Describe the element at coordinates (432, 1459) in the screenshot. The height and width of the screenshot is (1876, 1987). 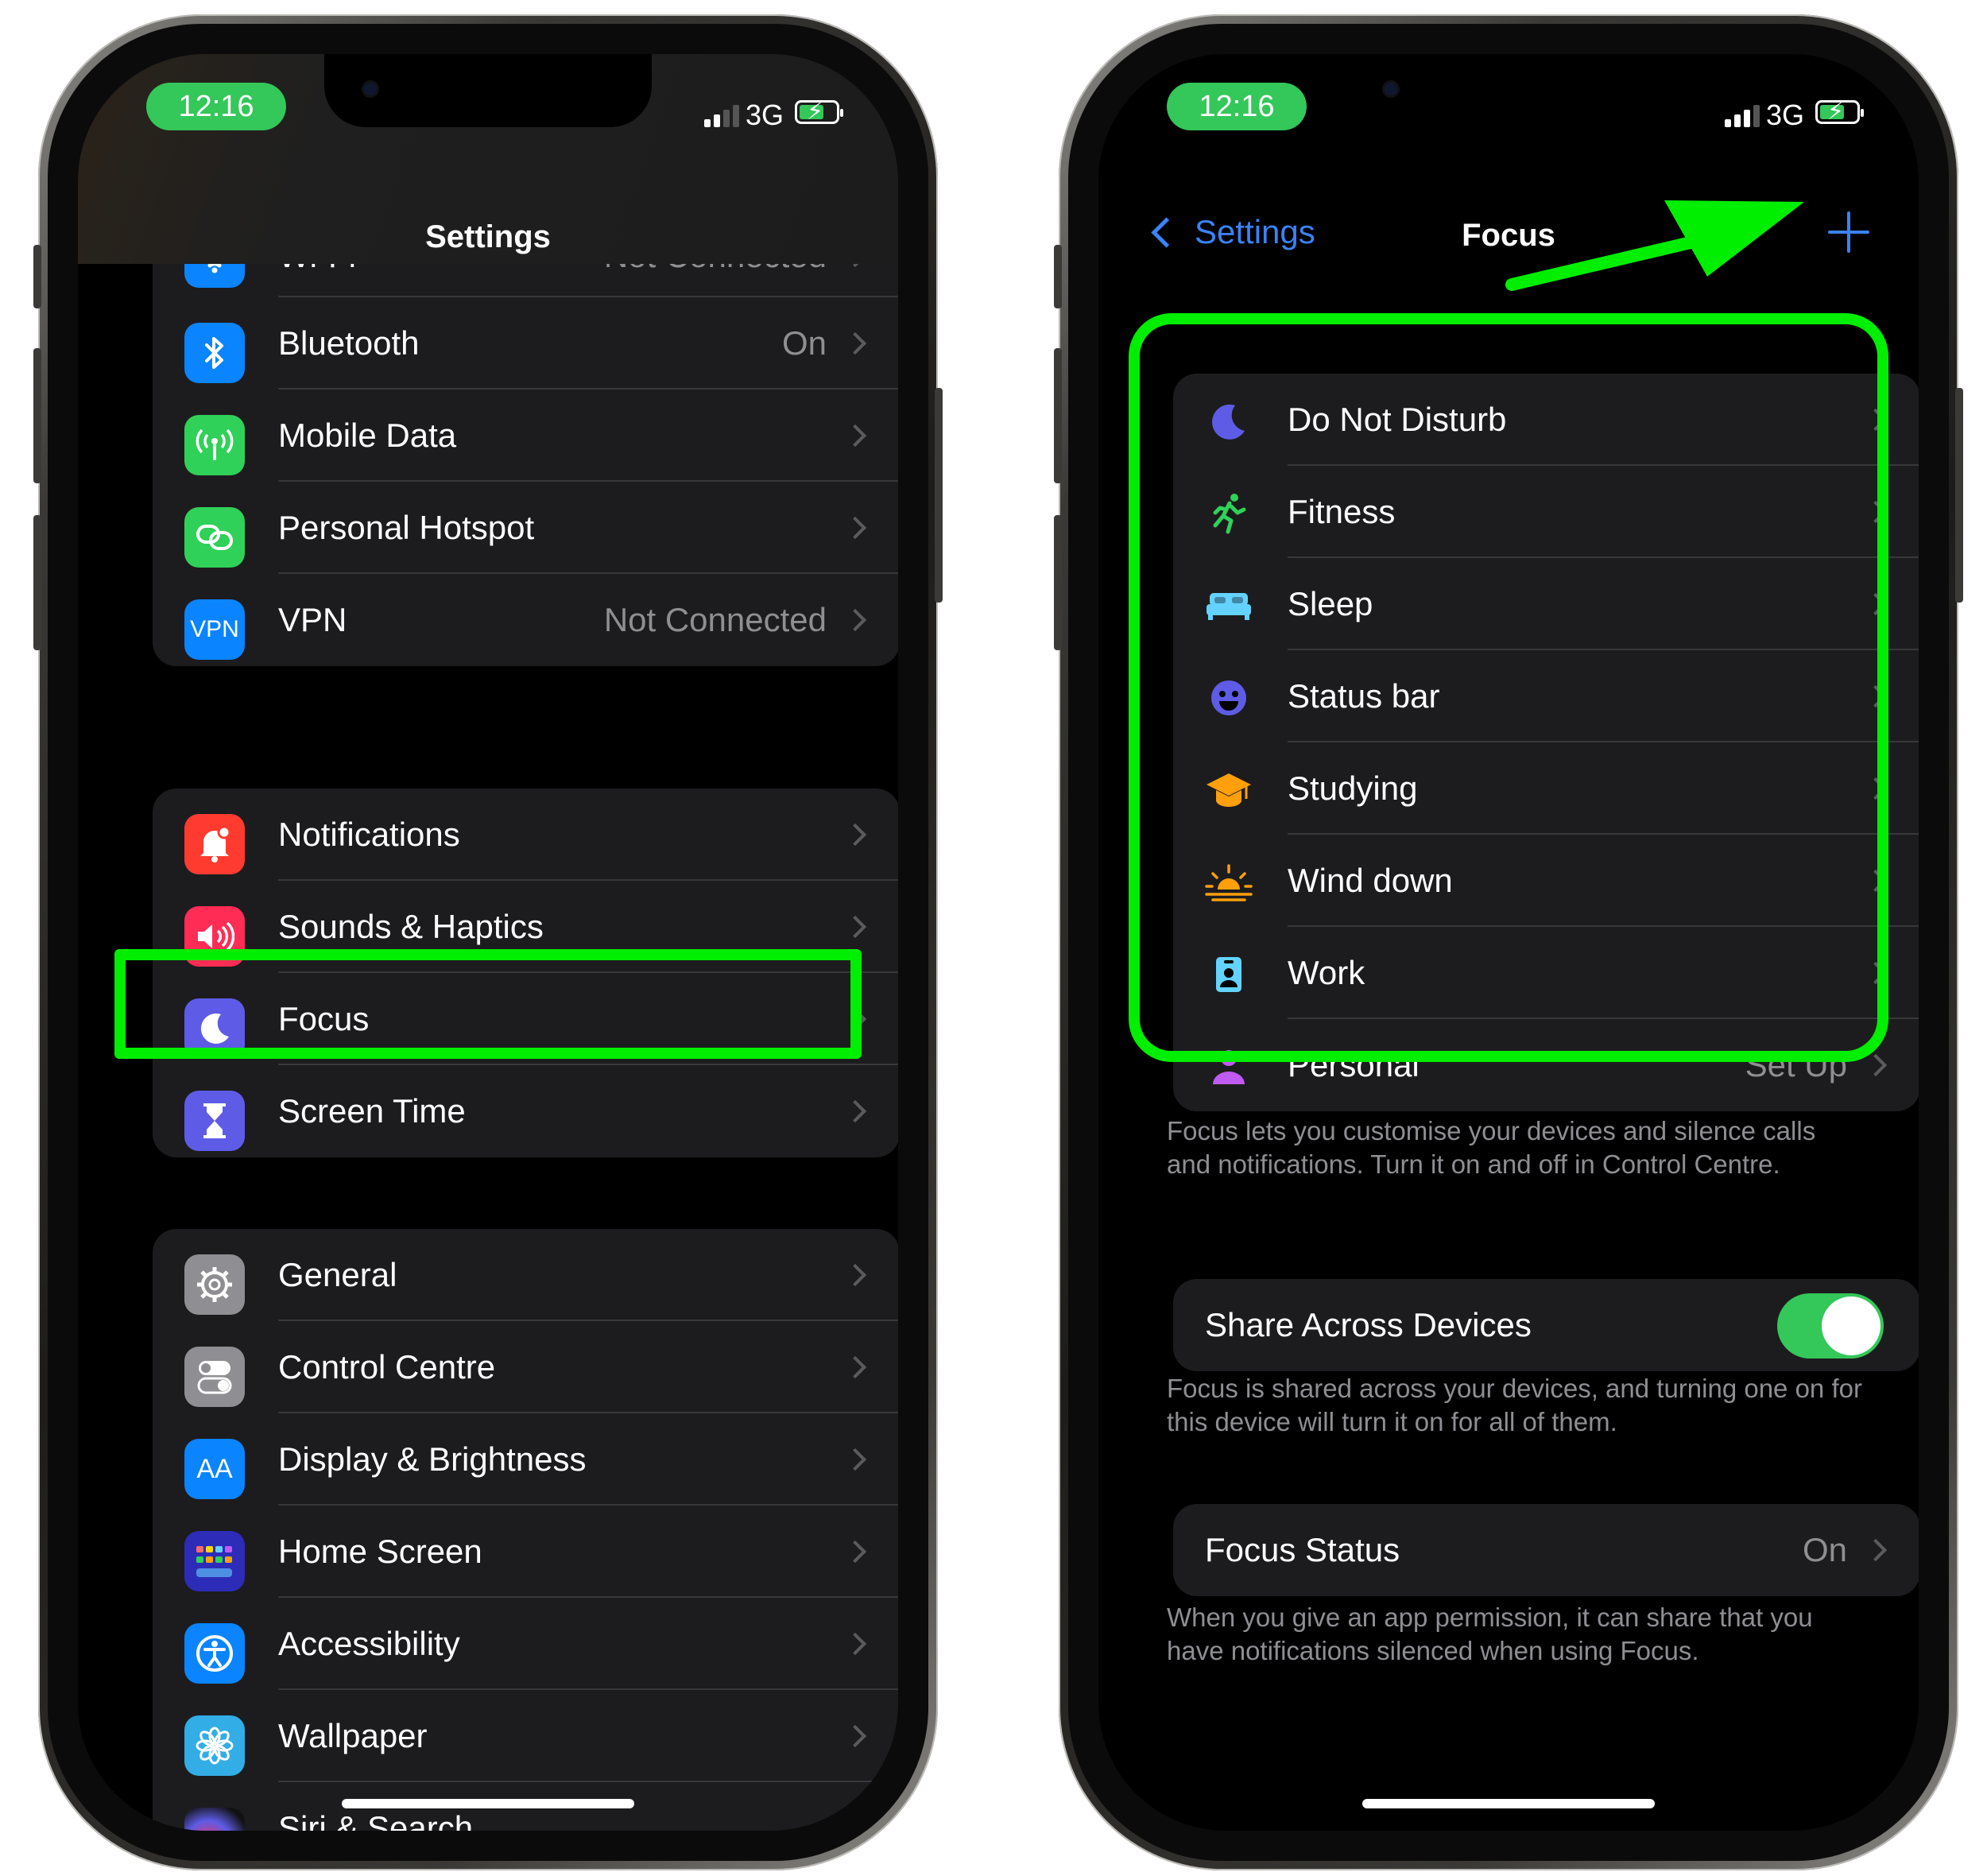
I see `row-label: Display & Brightness` at that location.